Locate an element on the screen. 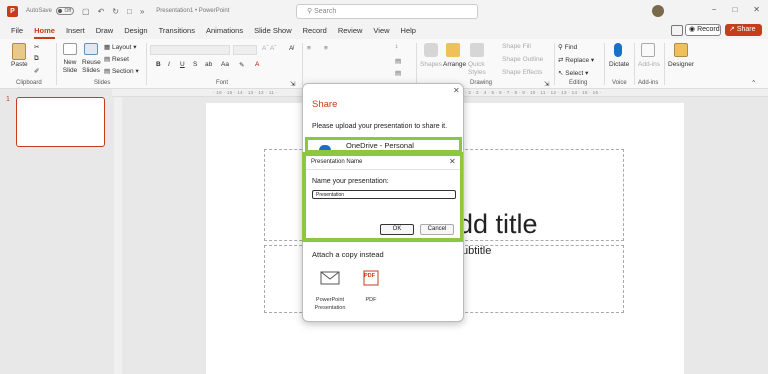 The height and width of the screenshot is (374, 768). font-color-icon: A is located at coordinates (257, 64).